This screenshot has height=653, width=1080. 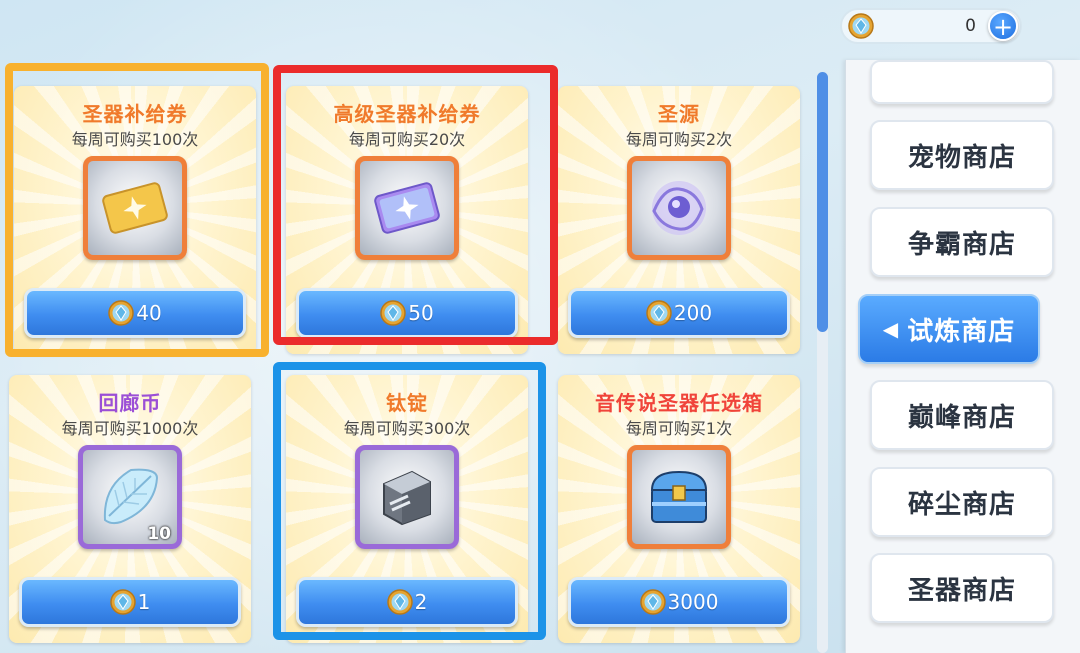 I want to click on nav-item-contest-shop: 争霸商店, so click(x=962, y=242).